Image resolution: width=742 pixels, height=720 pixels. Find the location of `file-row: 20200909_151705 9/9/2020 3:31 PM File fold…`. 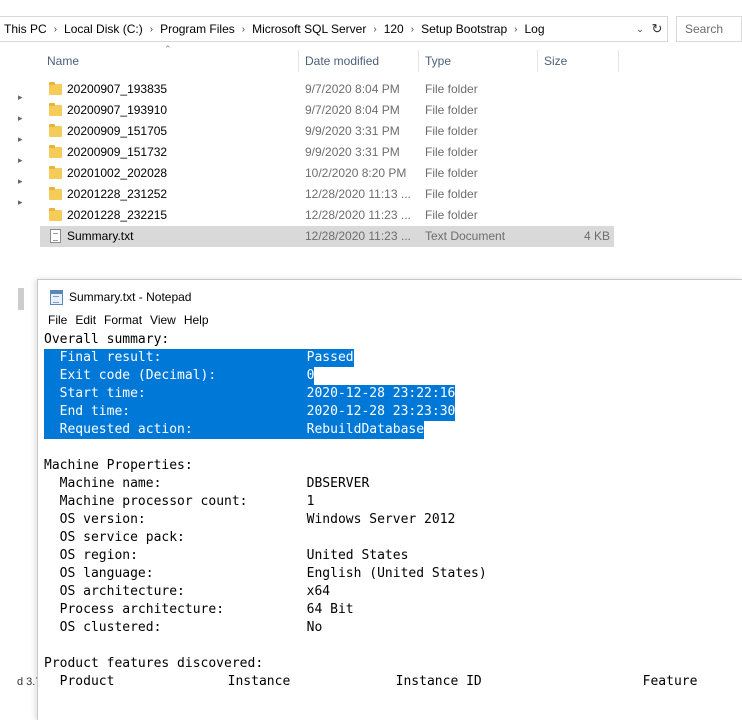

file-row: 20200909_151705 9/9/2020 3:31 PM File fold… is located at coordinates (327, 131).